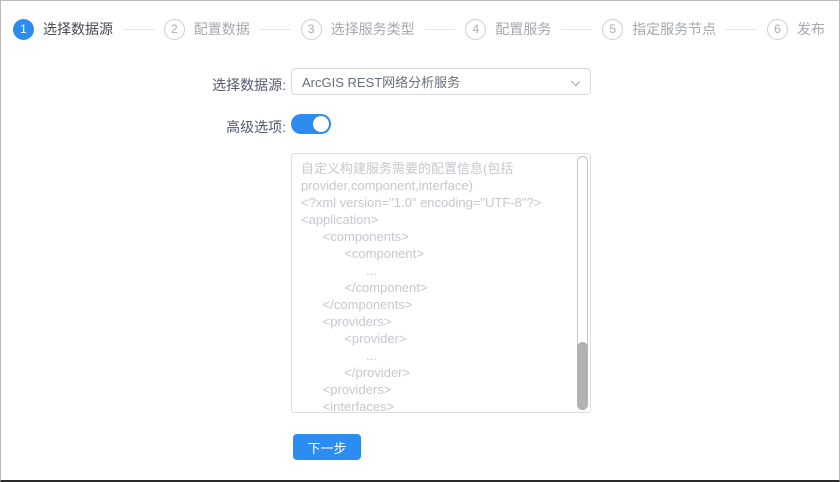  What do you see at coordinates (311, 29) in the screenshot?
I see `step-3-number-badge: 3` at bounding box center [311, 29].